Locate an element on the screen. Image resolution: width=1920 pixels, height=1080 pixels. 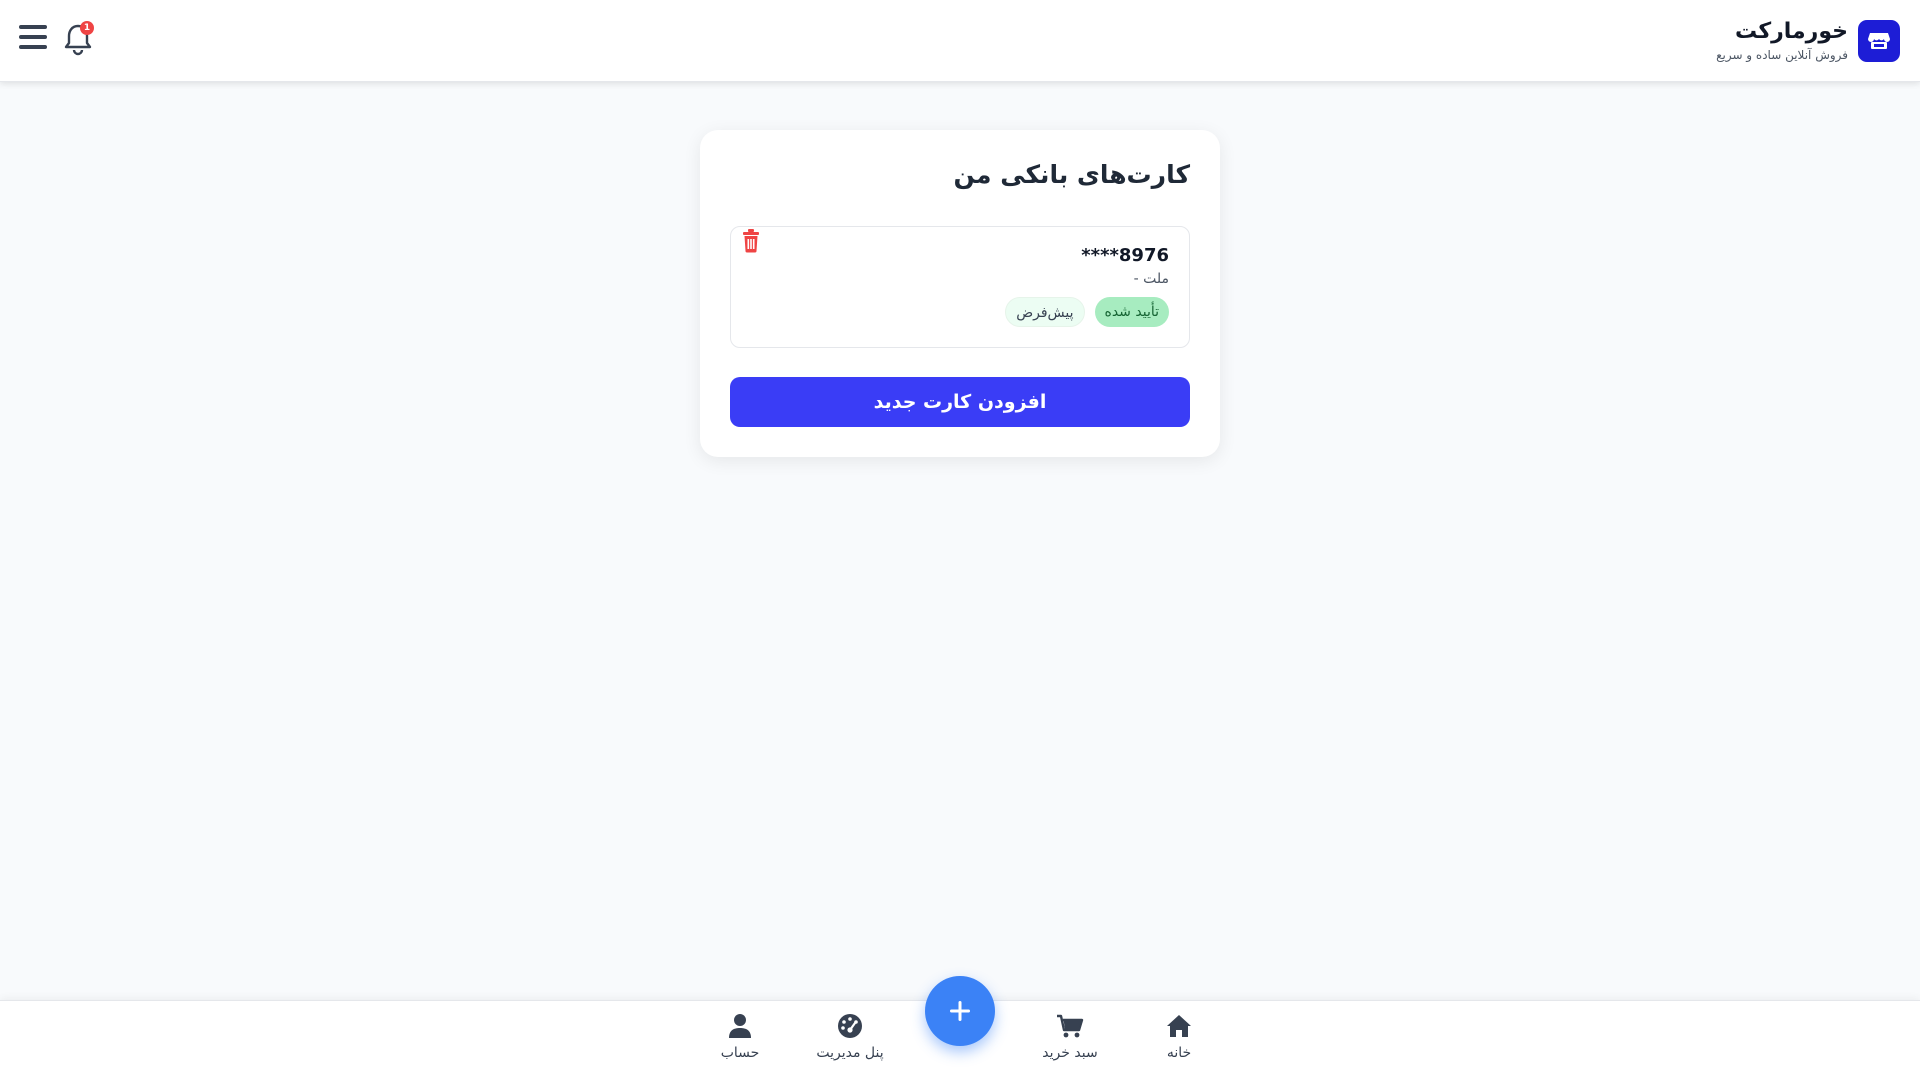
user-icon is located at coordinates (740, 1026).